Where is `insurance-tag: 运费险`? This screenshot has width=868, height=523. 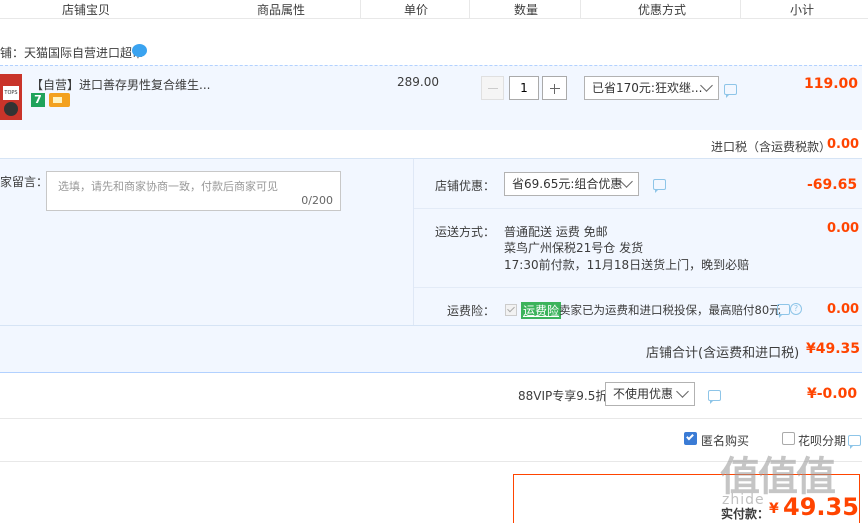 insurance-tag: 运费险 is located at coordinates (541, 310).